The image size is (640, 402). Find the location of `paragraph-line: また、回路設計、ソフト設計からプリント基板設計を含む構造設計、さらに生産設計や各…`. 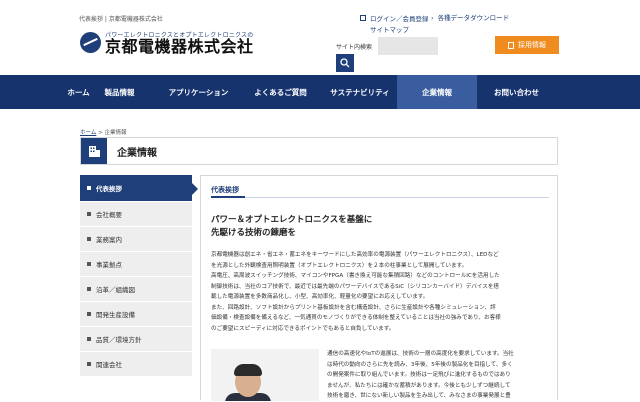

paragraph-line: また、回路設計、ソフト設計からプリント基板設計を含む構造設計、さらに生産設計や各… is located at coordinates (353, 307).